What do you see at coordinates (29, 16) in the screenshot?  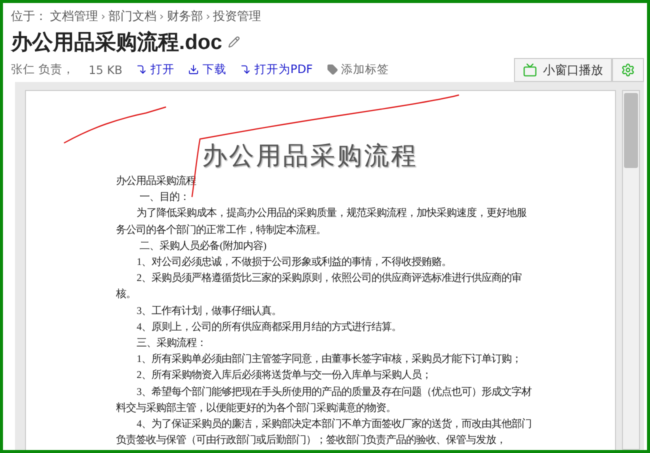 I see `breadcrumb-label: 位于：` at bounding box center [29, 16].